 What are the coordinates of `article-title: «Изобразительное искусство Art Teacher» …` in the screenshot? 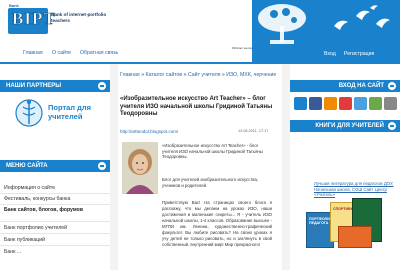 It's located at (196, 107).